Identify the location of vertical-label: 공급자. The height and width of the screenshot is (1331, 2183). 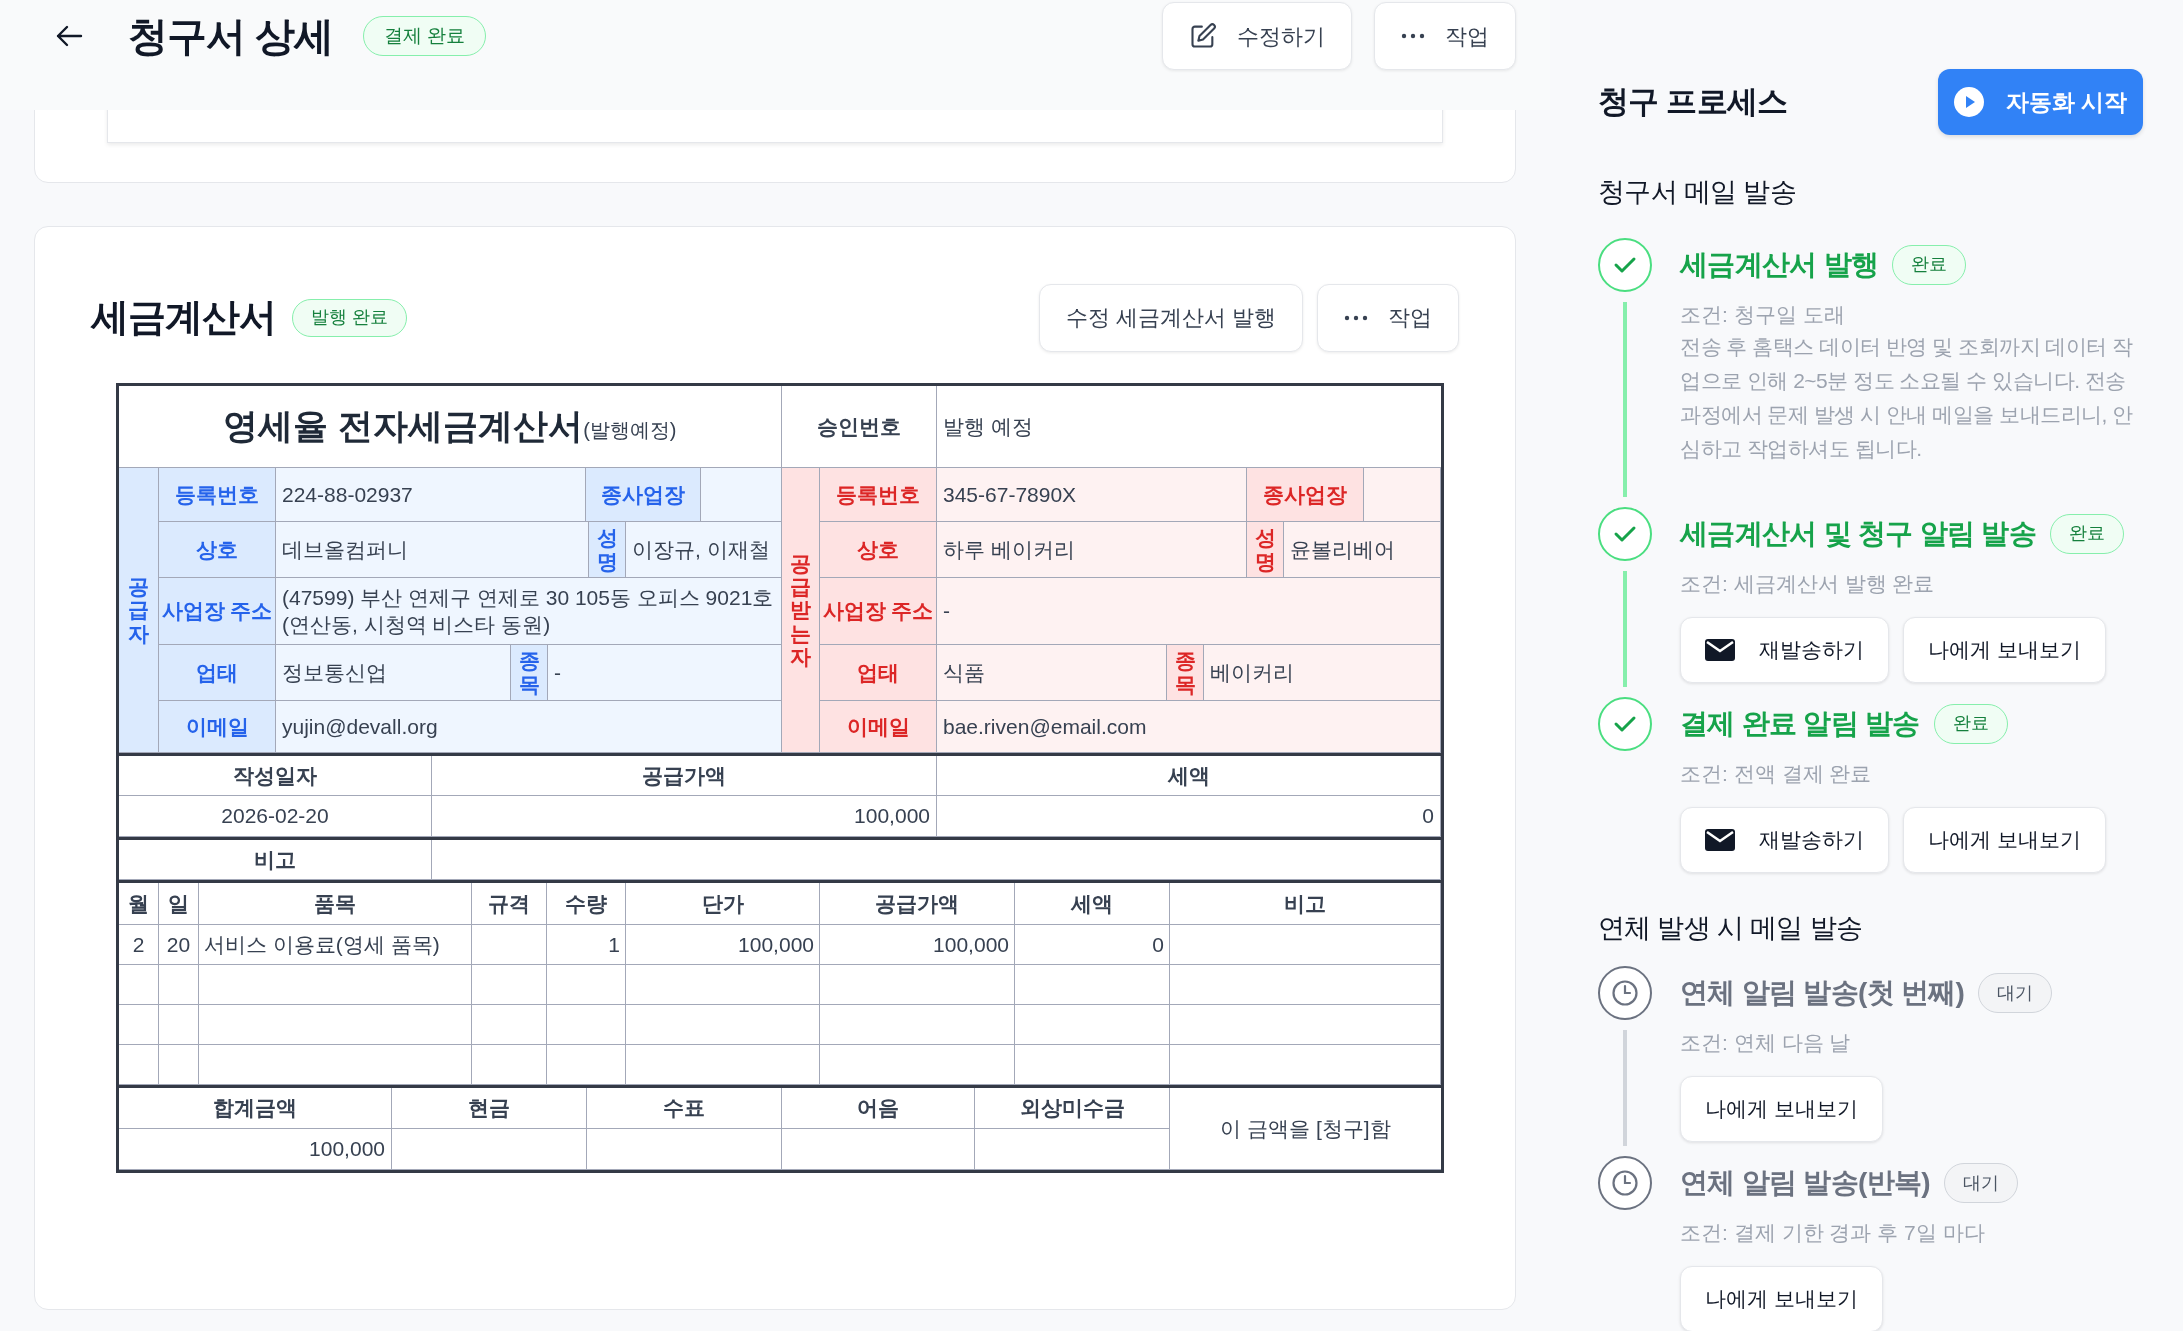
(138, 610).